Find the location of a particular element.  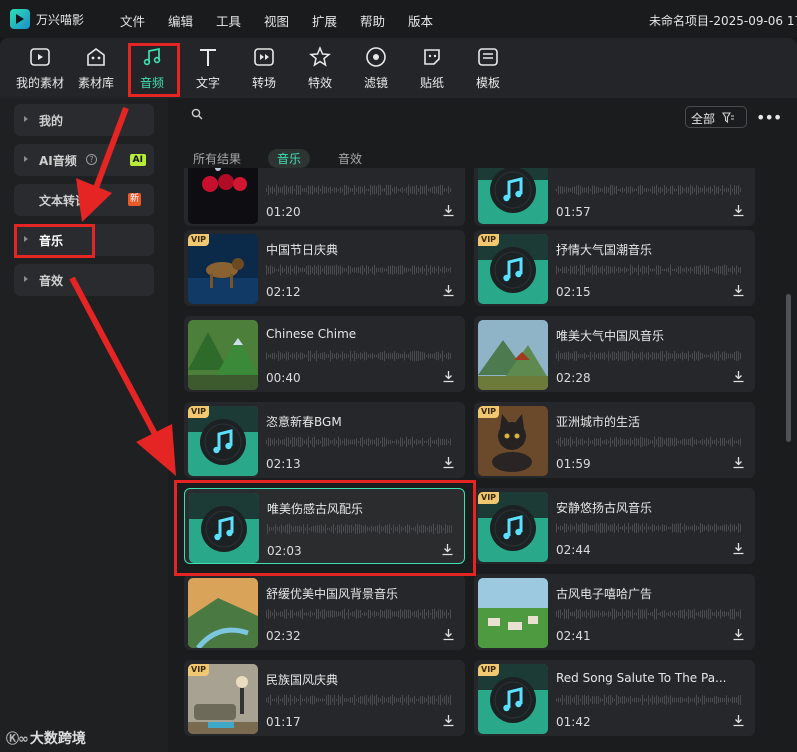

watermark-text: 大数跨境 is located at coordinates (57, 739).